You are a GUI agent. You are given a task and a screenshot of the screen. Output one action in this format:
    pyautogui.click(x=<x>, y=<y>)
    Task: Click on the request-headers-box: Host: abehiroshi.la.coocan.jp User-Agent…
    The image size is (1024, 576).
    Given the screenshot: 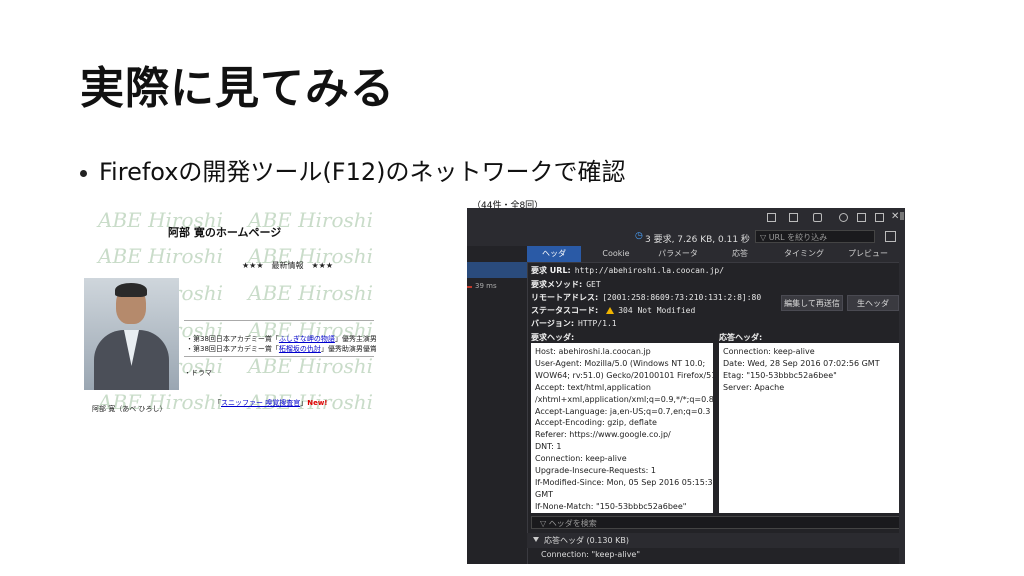 What is the action you would take?
    pyautogui.click(x=622, y=428)
    